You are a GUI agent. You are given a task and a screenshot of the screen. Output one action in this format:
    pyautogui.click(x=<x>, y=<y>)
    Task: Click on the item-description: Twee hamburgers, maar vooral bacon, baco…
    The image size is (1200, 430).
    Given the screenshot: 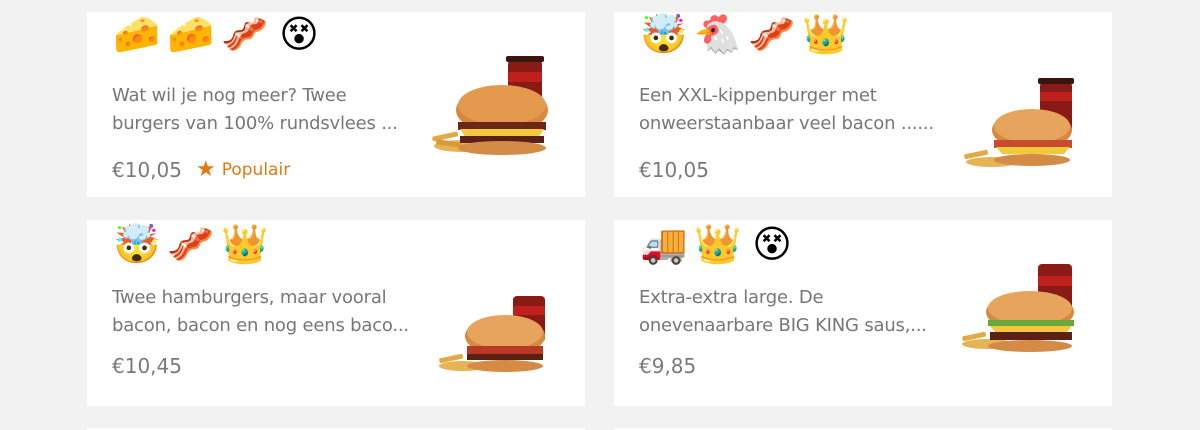 What is the action you would take?
    pyautogui.click(x=260, y=311)
    